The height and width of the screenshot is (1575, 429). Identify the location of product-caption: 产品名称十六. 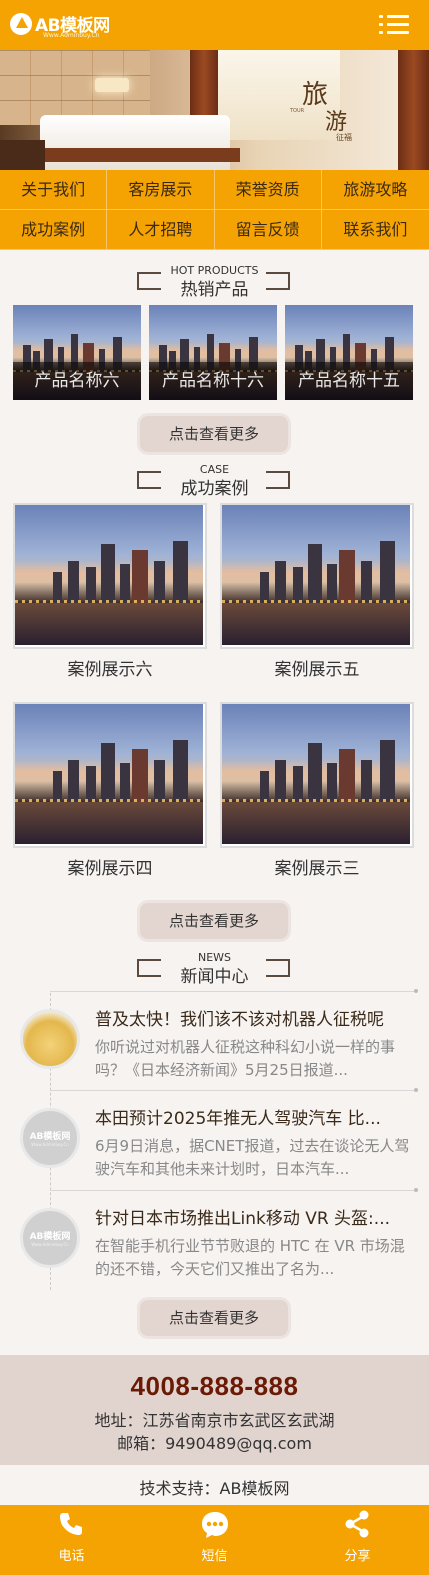
(213, 381).